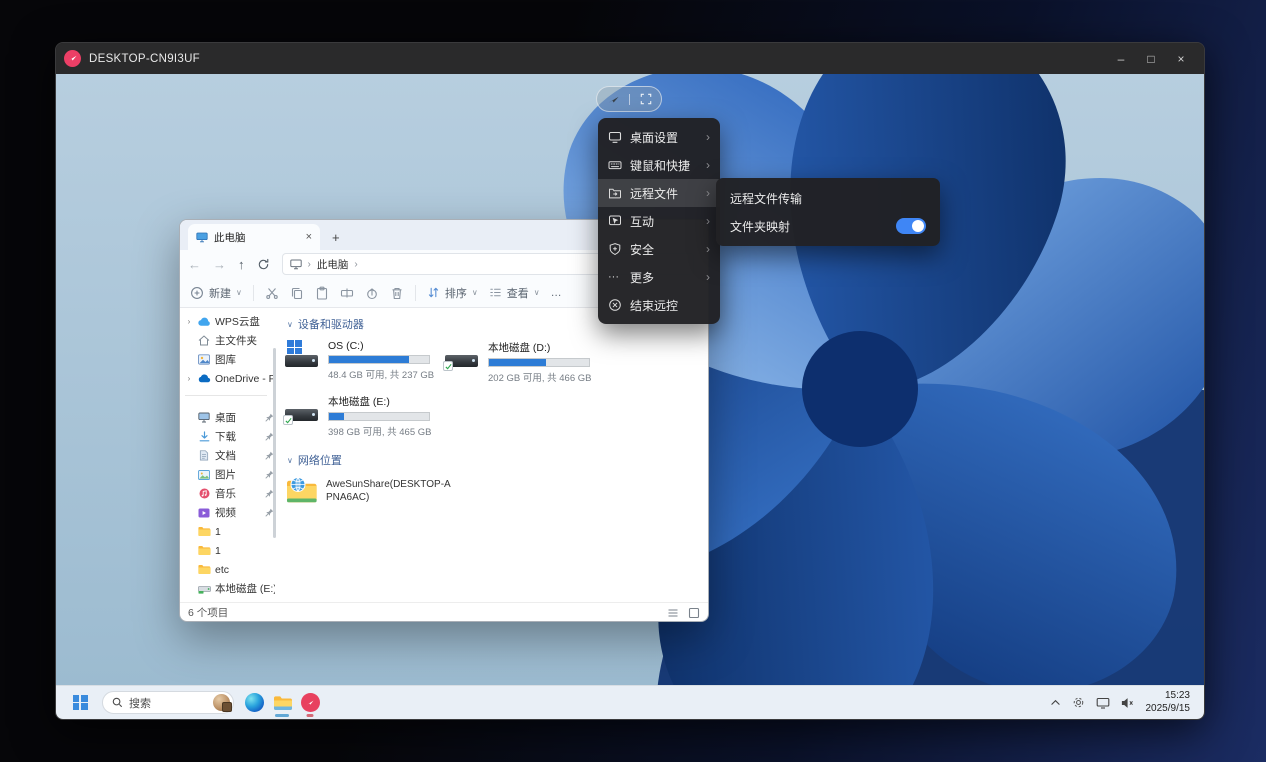  I want to click on share-button, so click(372, 293).